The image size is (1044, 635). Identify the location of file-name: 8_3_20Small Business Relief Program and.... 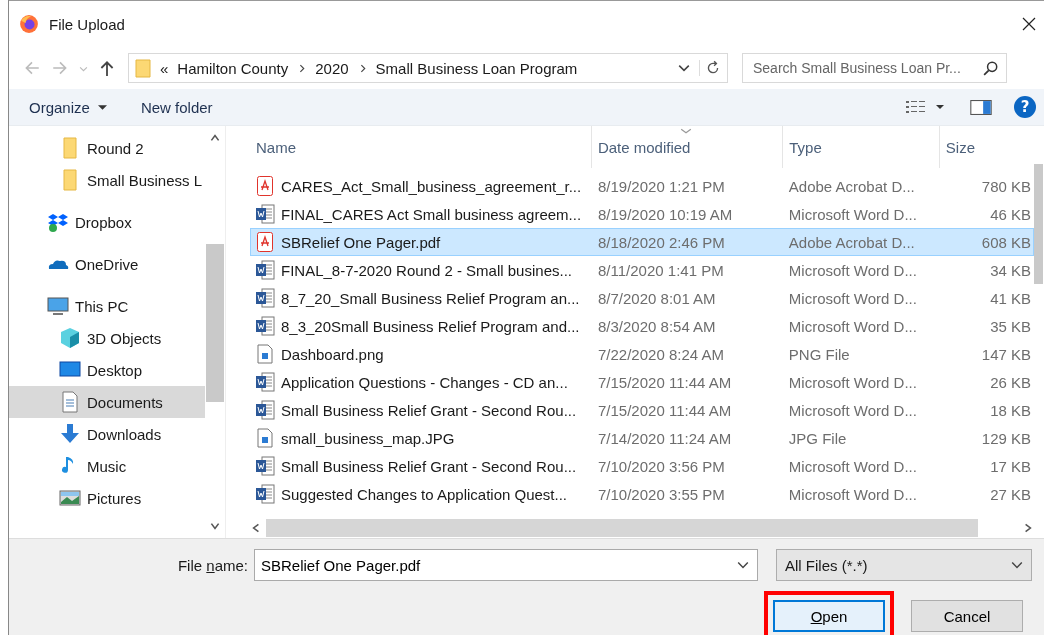
(430, 326).